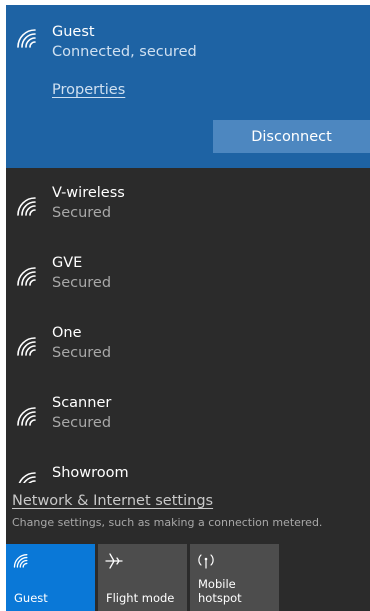 This screenshot has height=611, width=370. Describe the element at coordinates (188, 278) in the screenshot. I see `network-item-gve: GVE Secured` at that location.